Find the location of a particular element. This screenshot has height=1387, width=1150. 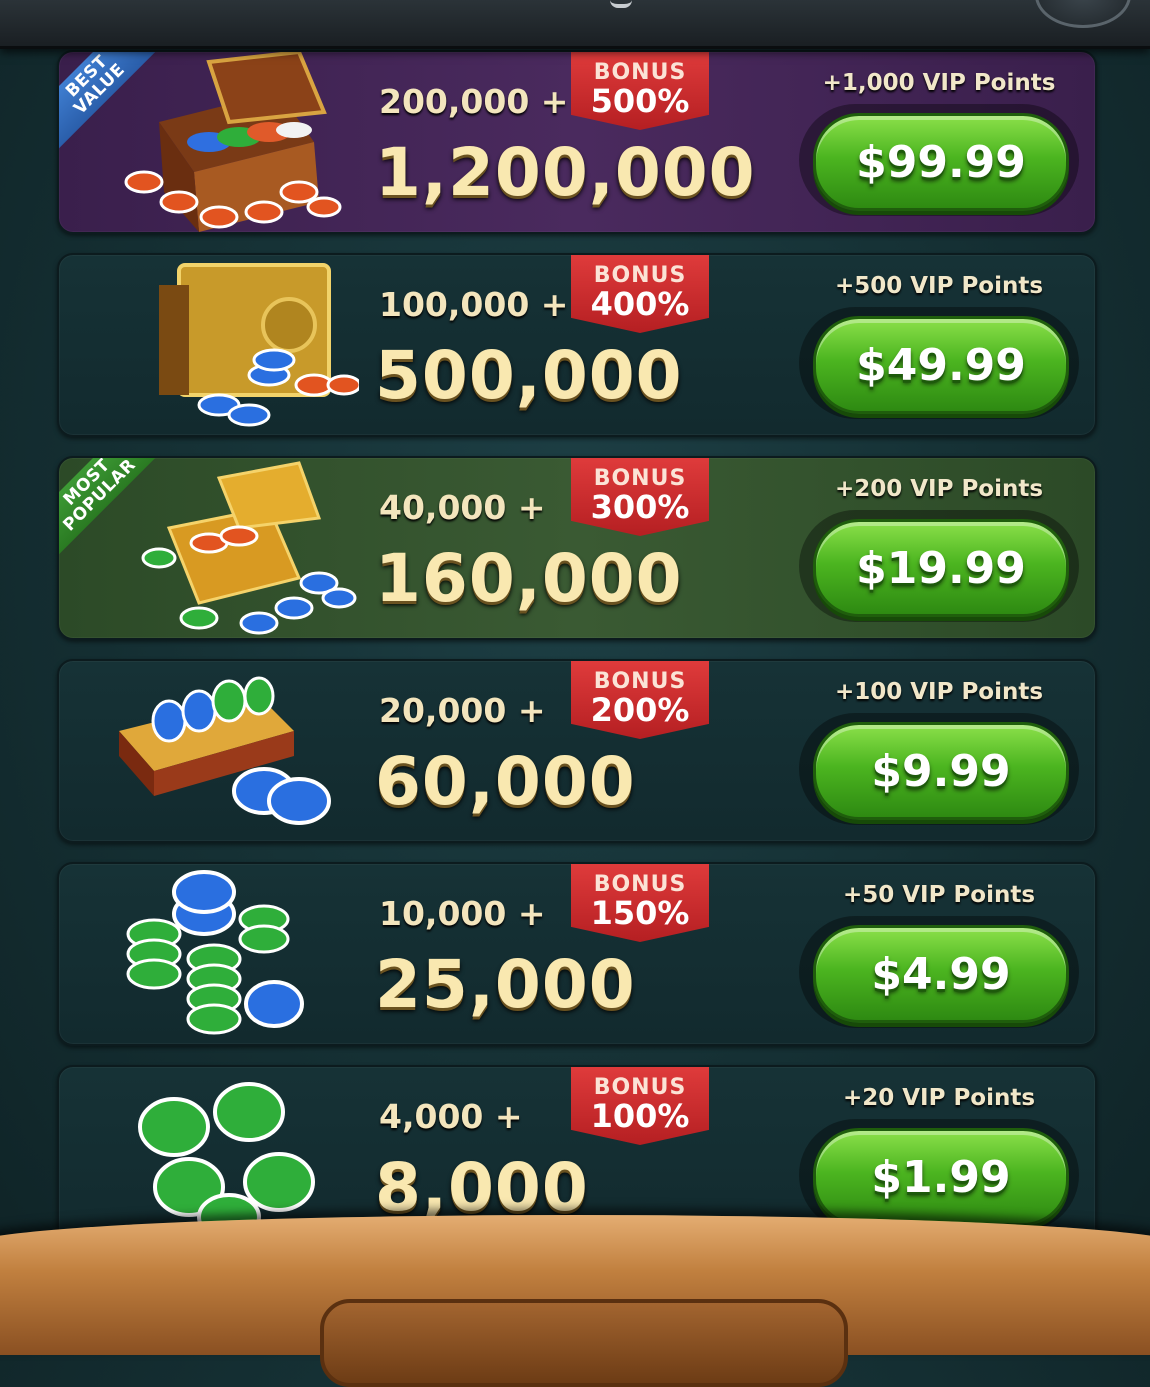

total-amount: 160,000 is located at coordinates (529, 578).